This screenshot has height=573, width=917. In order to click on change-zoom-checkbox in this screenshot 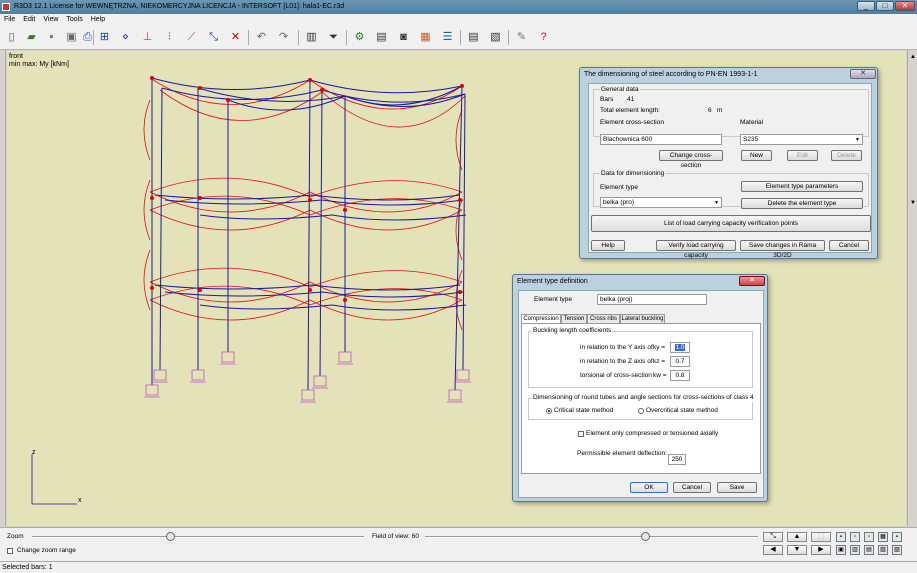, I will do `click(10, 551)`.